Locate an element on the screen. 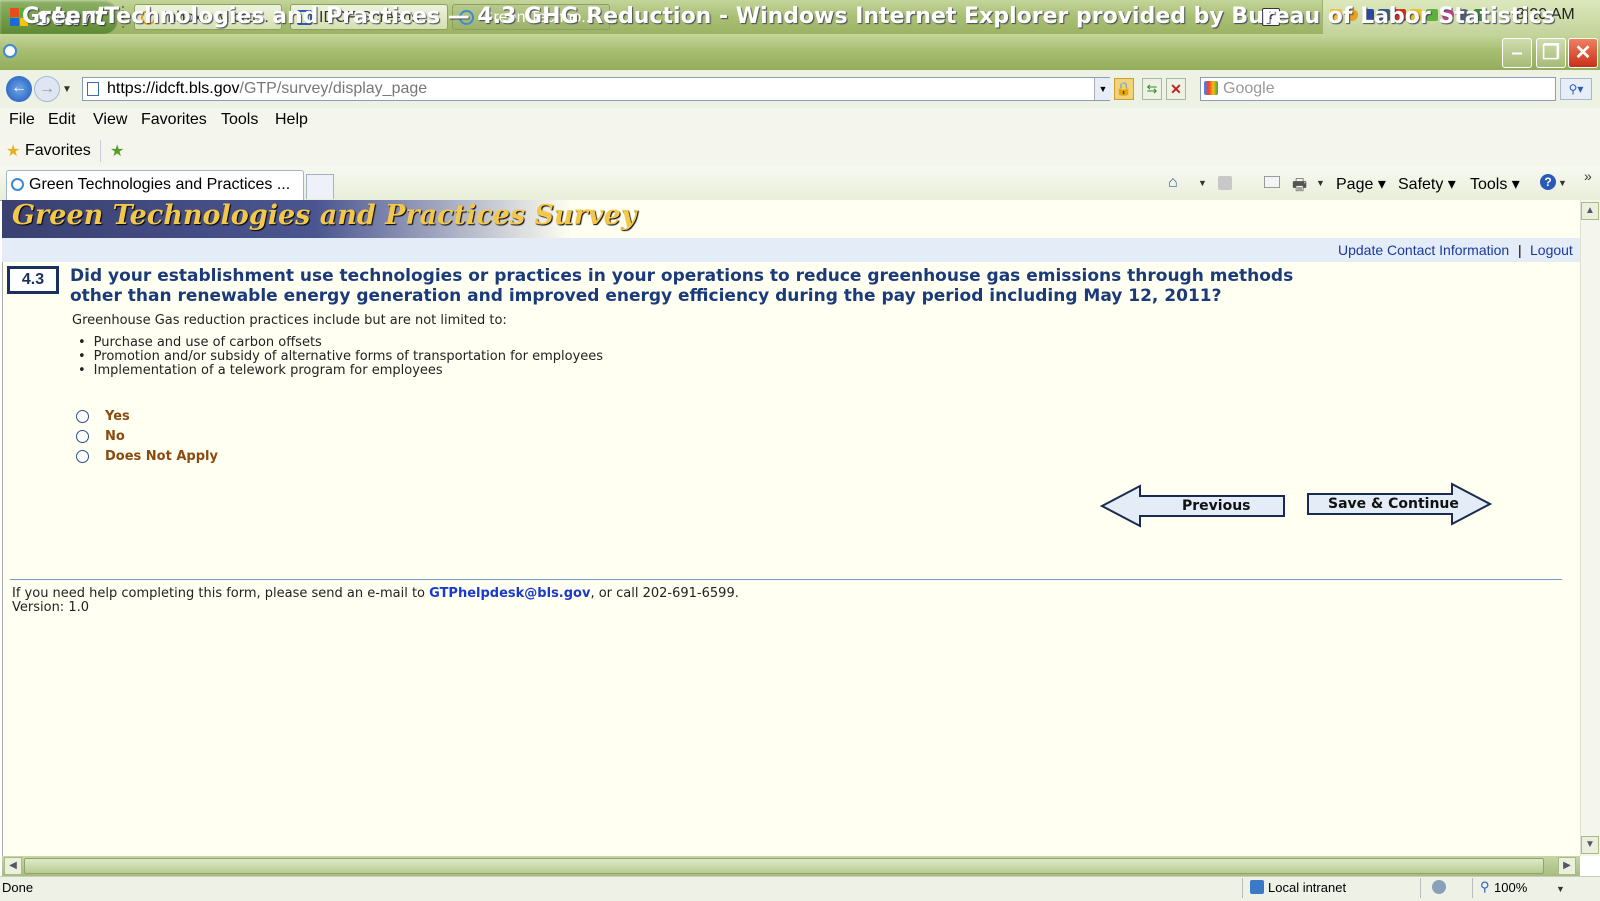 This screenshot has height=901, width=1600. url-path: /GTP/survey/display_page is located at coordinates (333, 88).